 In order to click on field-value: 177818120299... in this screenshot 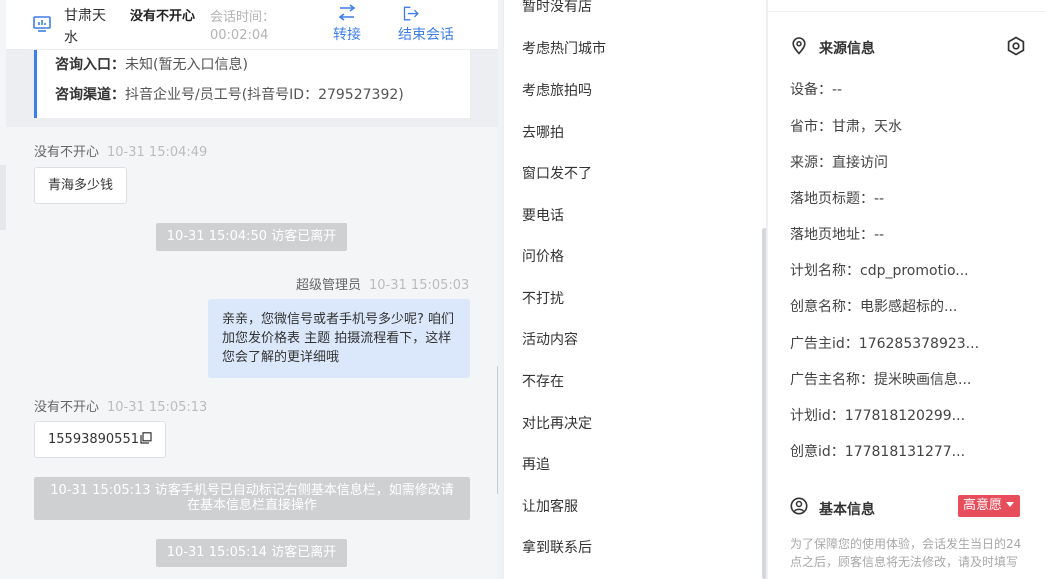, I will do `click(905, 416)`.